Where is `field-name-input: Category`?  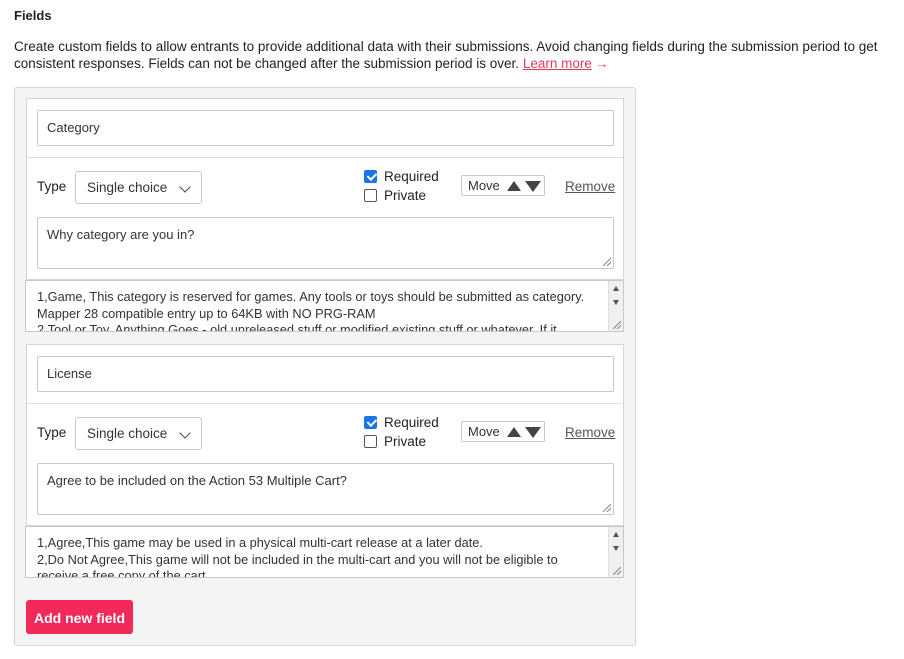
field-name-input: Category is located at coordinates (325, 128).